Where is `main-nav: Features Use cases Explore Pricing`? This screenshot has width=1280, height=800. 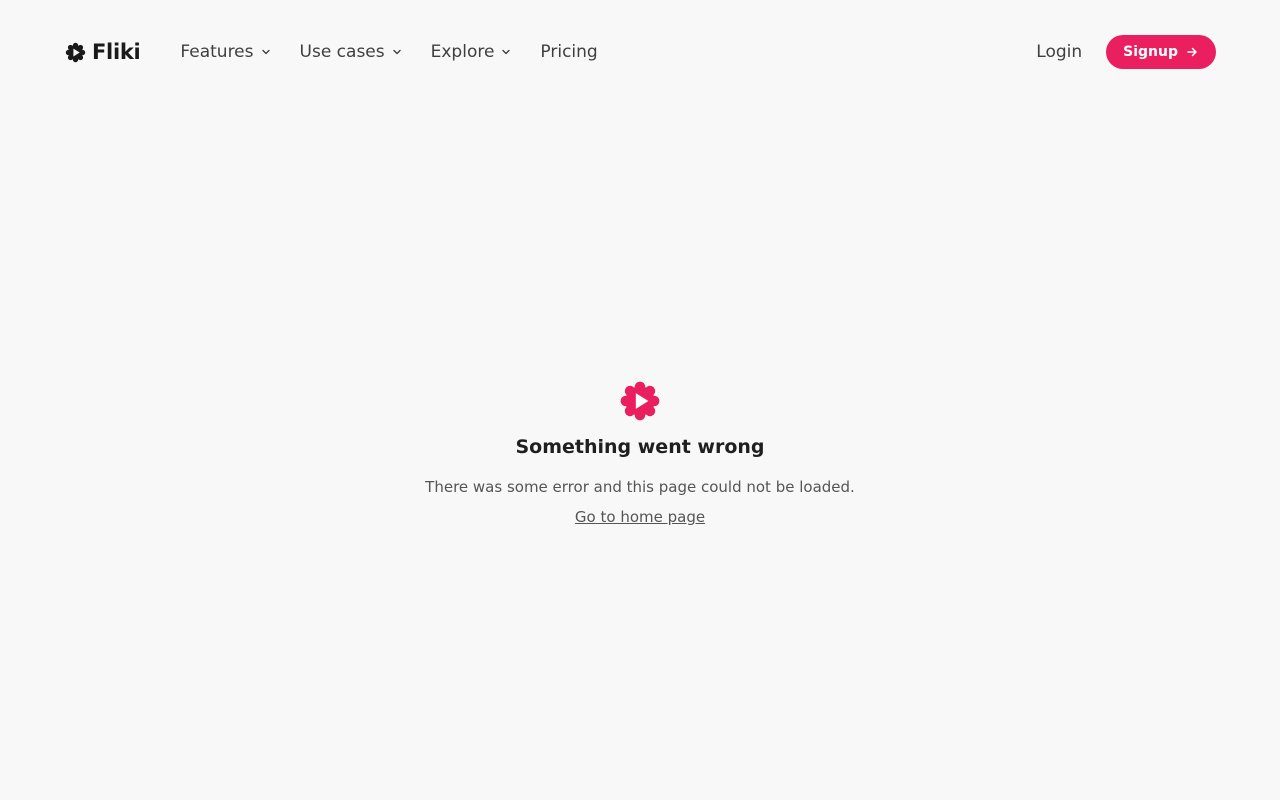
main-nav: Features Use cases Explore Pricing is located at coordinates (402, 52).